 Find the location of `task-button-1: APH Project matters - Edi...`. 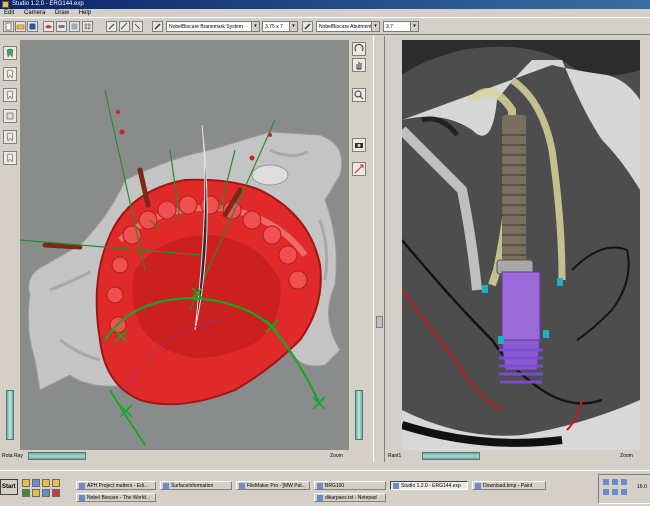

task-button-1: APH Project matters - Edi... is located at coordinates (116, 485).